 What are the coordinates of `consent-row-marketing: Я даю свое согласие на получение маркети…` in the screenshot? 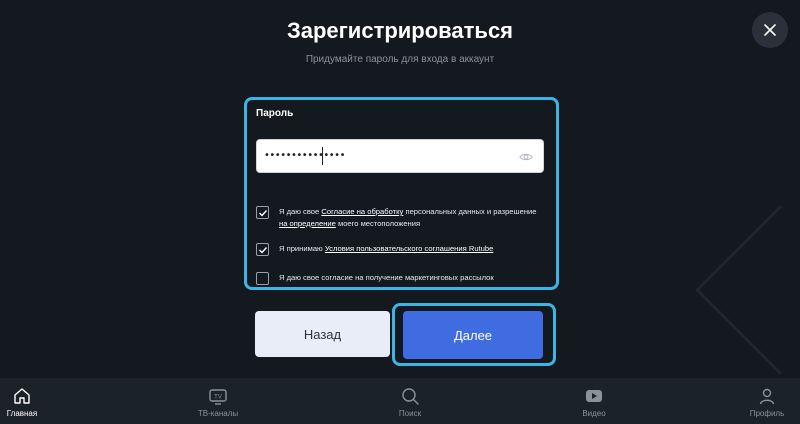 It's located at (400, 278).